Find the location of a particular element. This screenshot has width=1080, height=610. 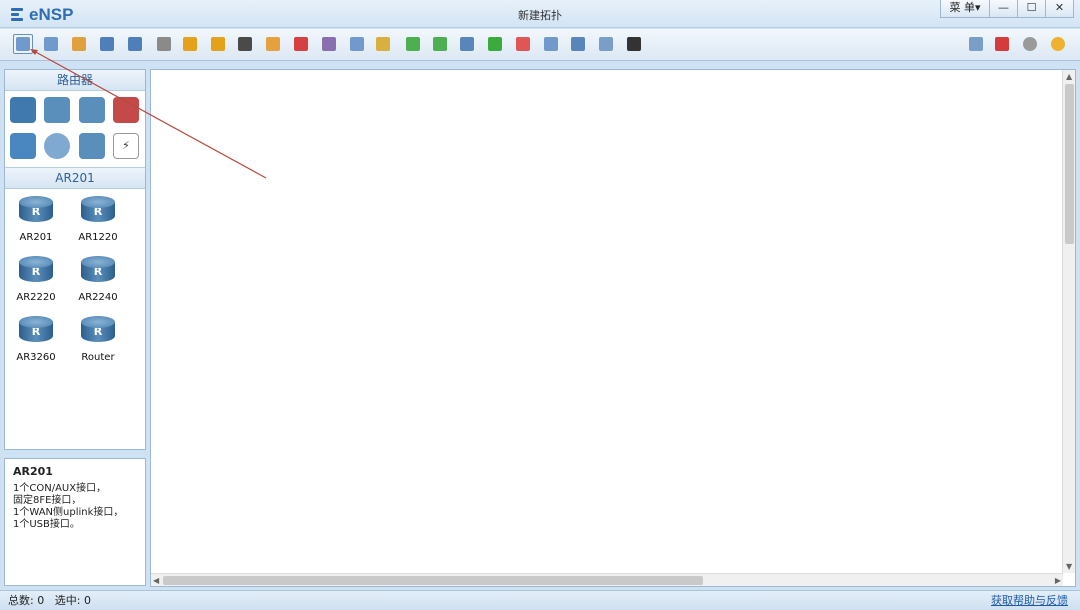

save-button is located at coordinates (107, 44).